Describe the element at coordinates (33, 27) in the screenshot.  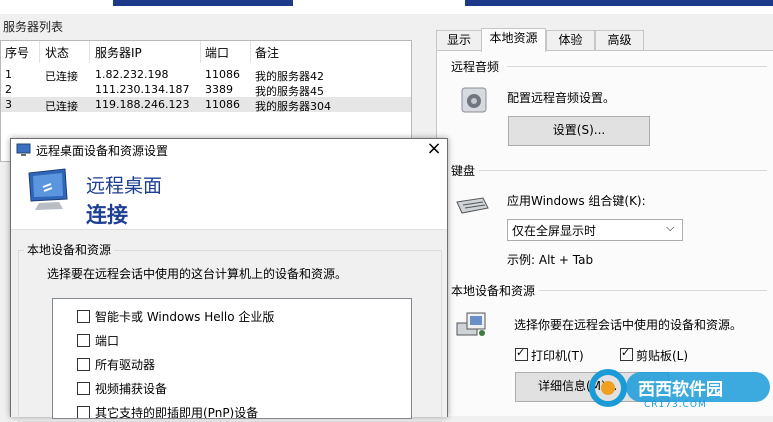
I see `server-list-title: 服务器列表` at that location.